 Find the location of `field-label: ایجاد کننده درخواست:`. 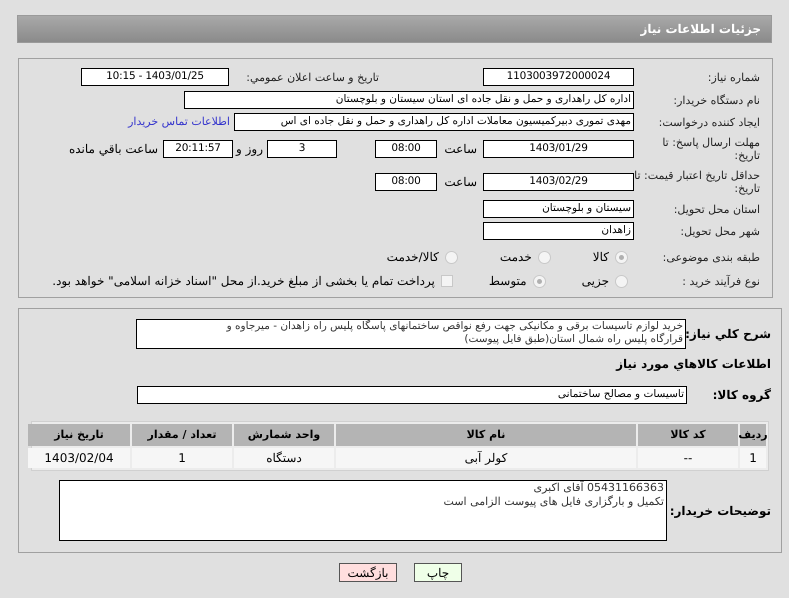

field-label: ایجاد کننده درخواست: is located at coordinates (709, 122).